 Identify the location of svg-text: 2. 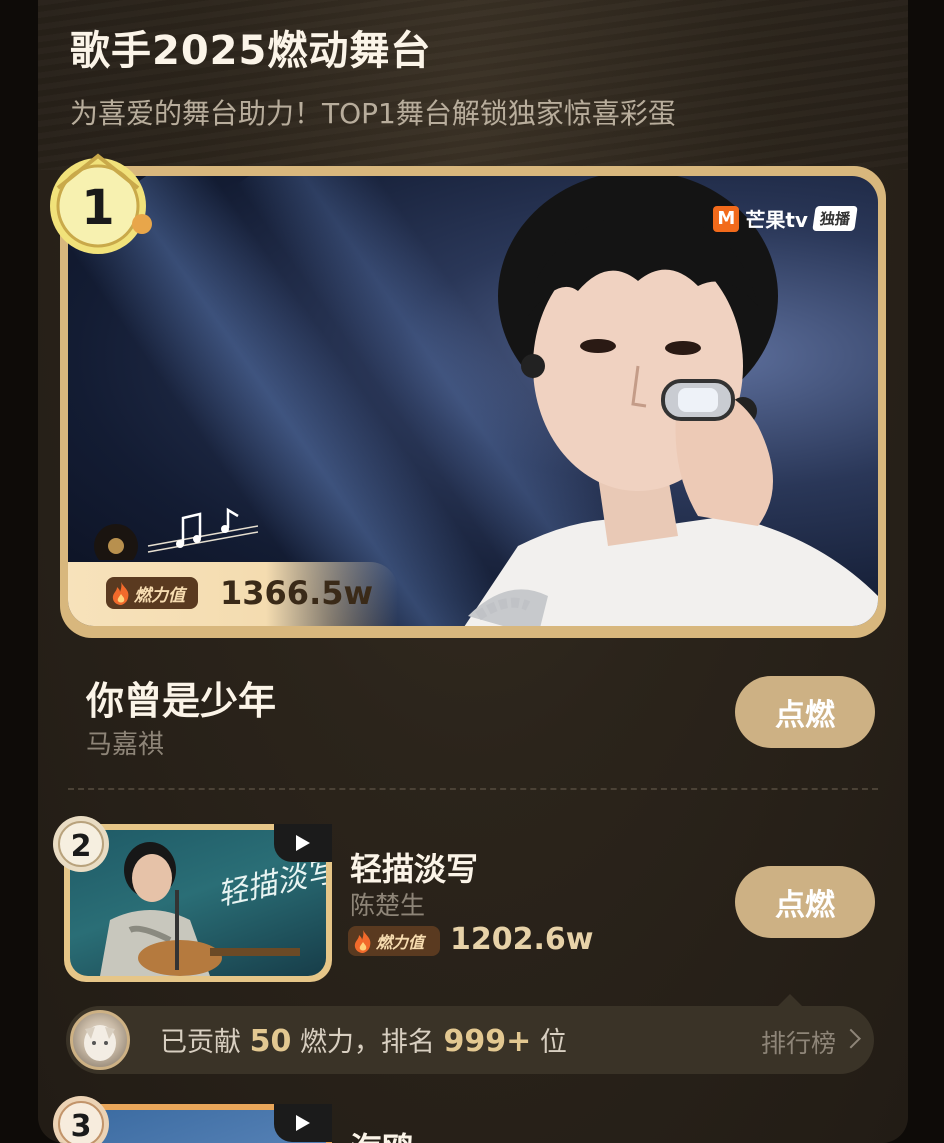
(81, 846).